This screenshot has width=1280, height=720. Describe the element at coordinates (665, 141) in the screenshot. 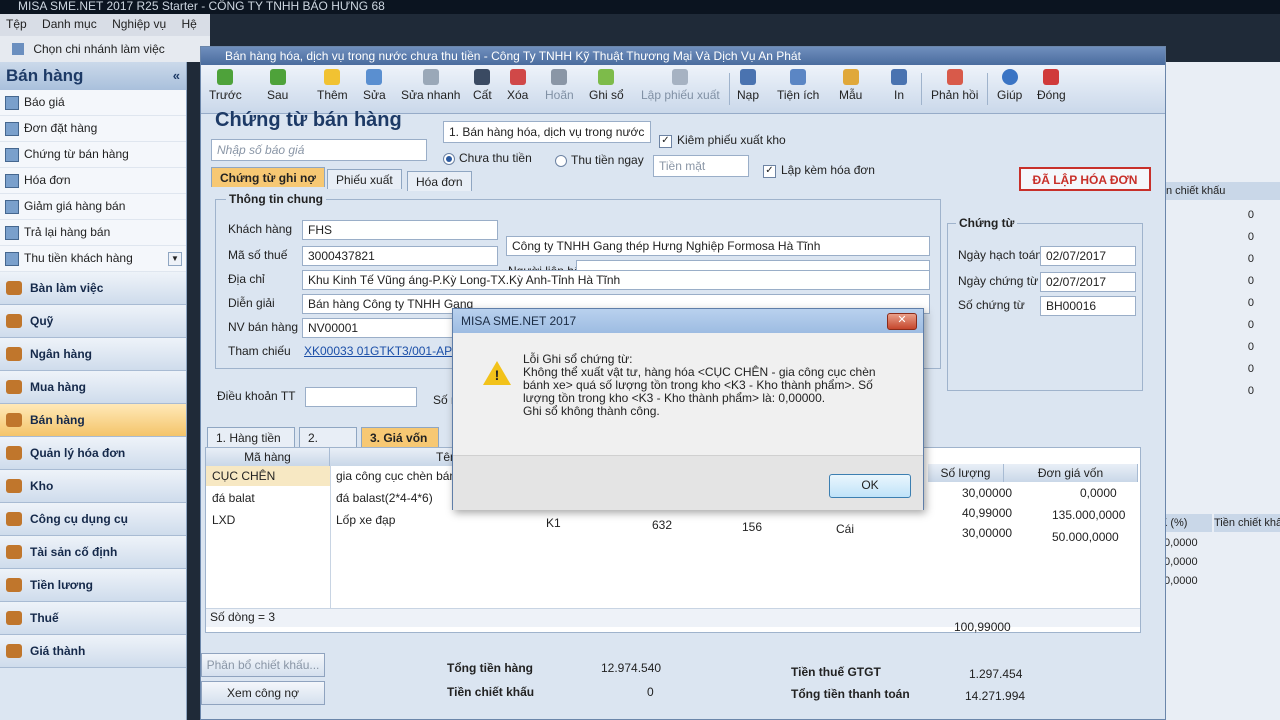

I see `export-checkbox: ✓` at that location.